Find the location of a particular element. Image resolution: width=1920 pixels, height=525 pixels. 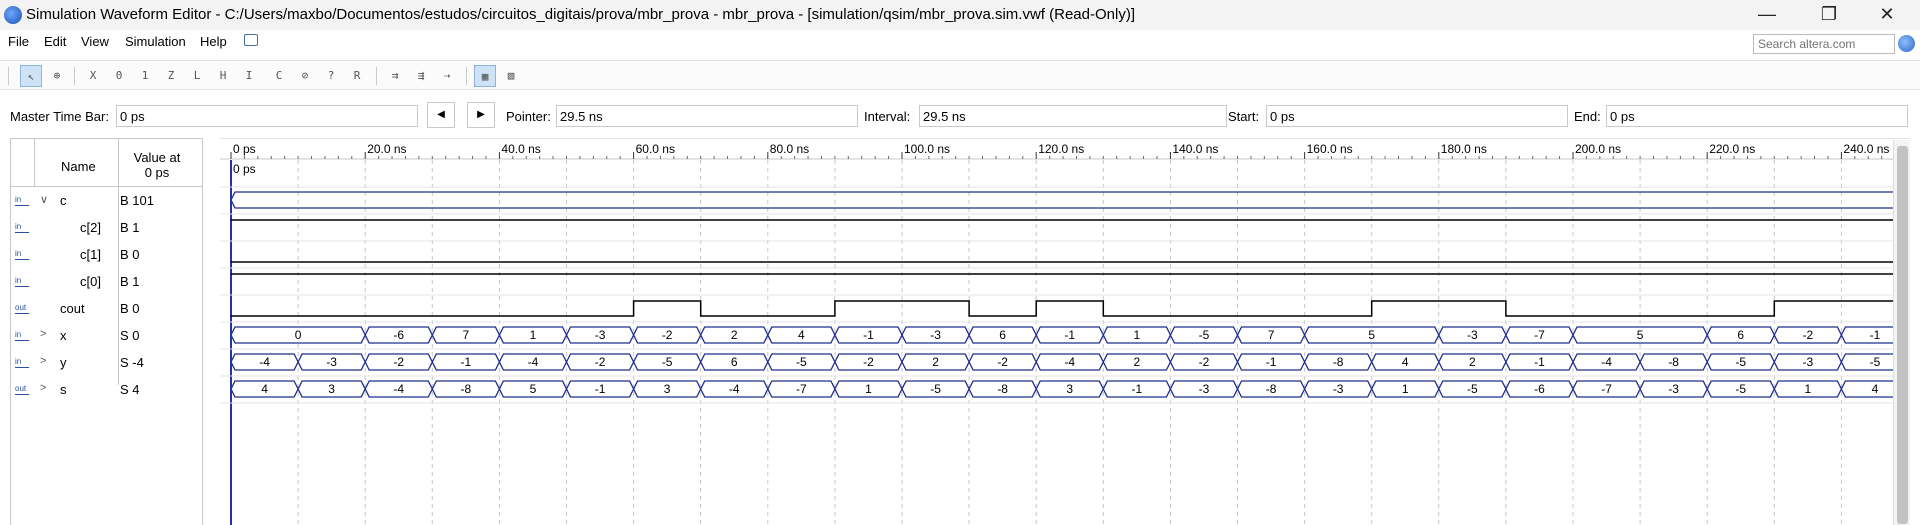

value-header-line-2: 0 ps is located at coordinates (157, 172).